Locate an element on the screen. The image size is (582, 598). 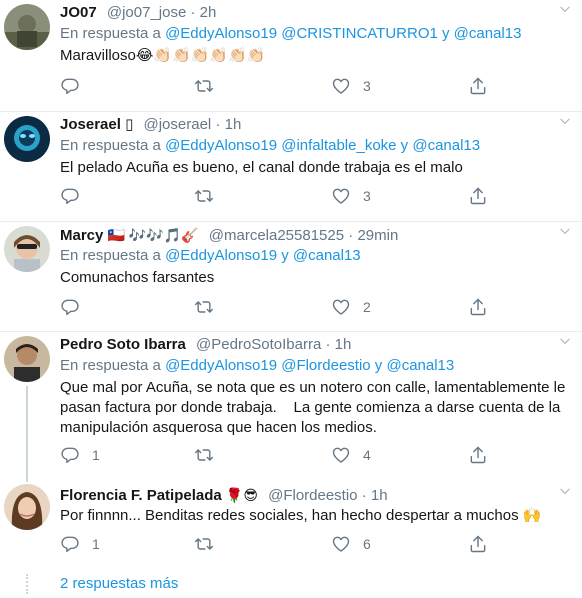
display-name: Pedro Soto Ibarra is located at coordinates (123, 344).